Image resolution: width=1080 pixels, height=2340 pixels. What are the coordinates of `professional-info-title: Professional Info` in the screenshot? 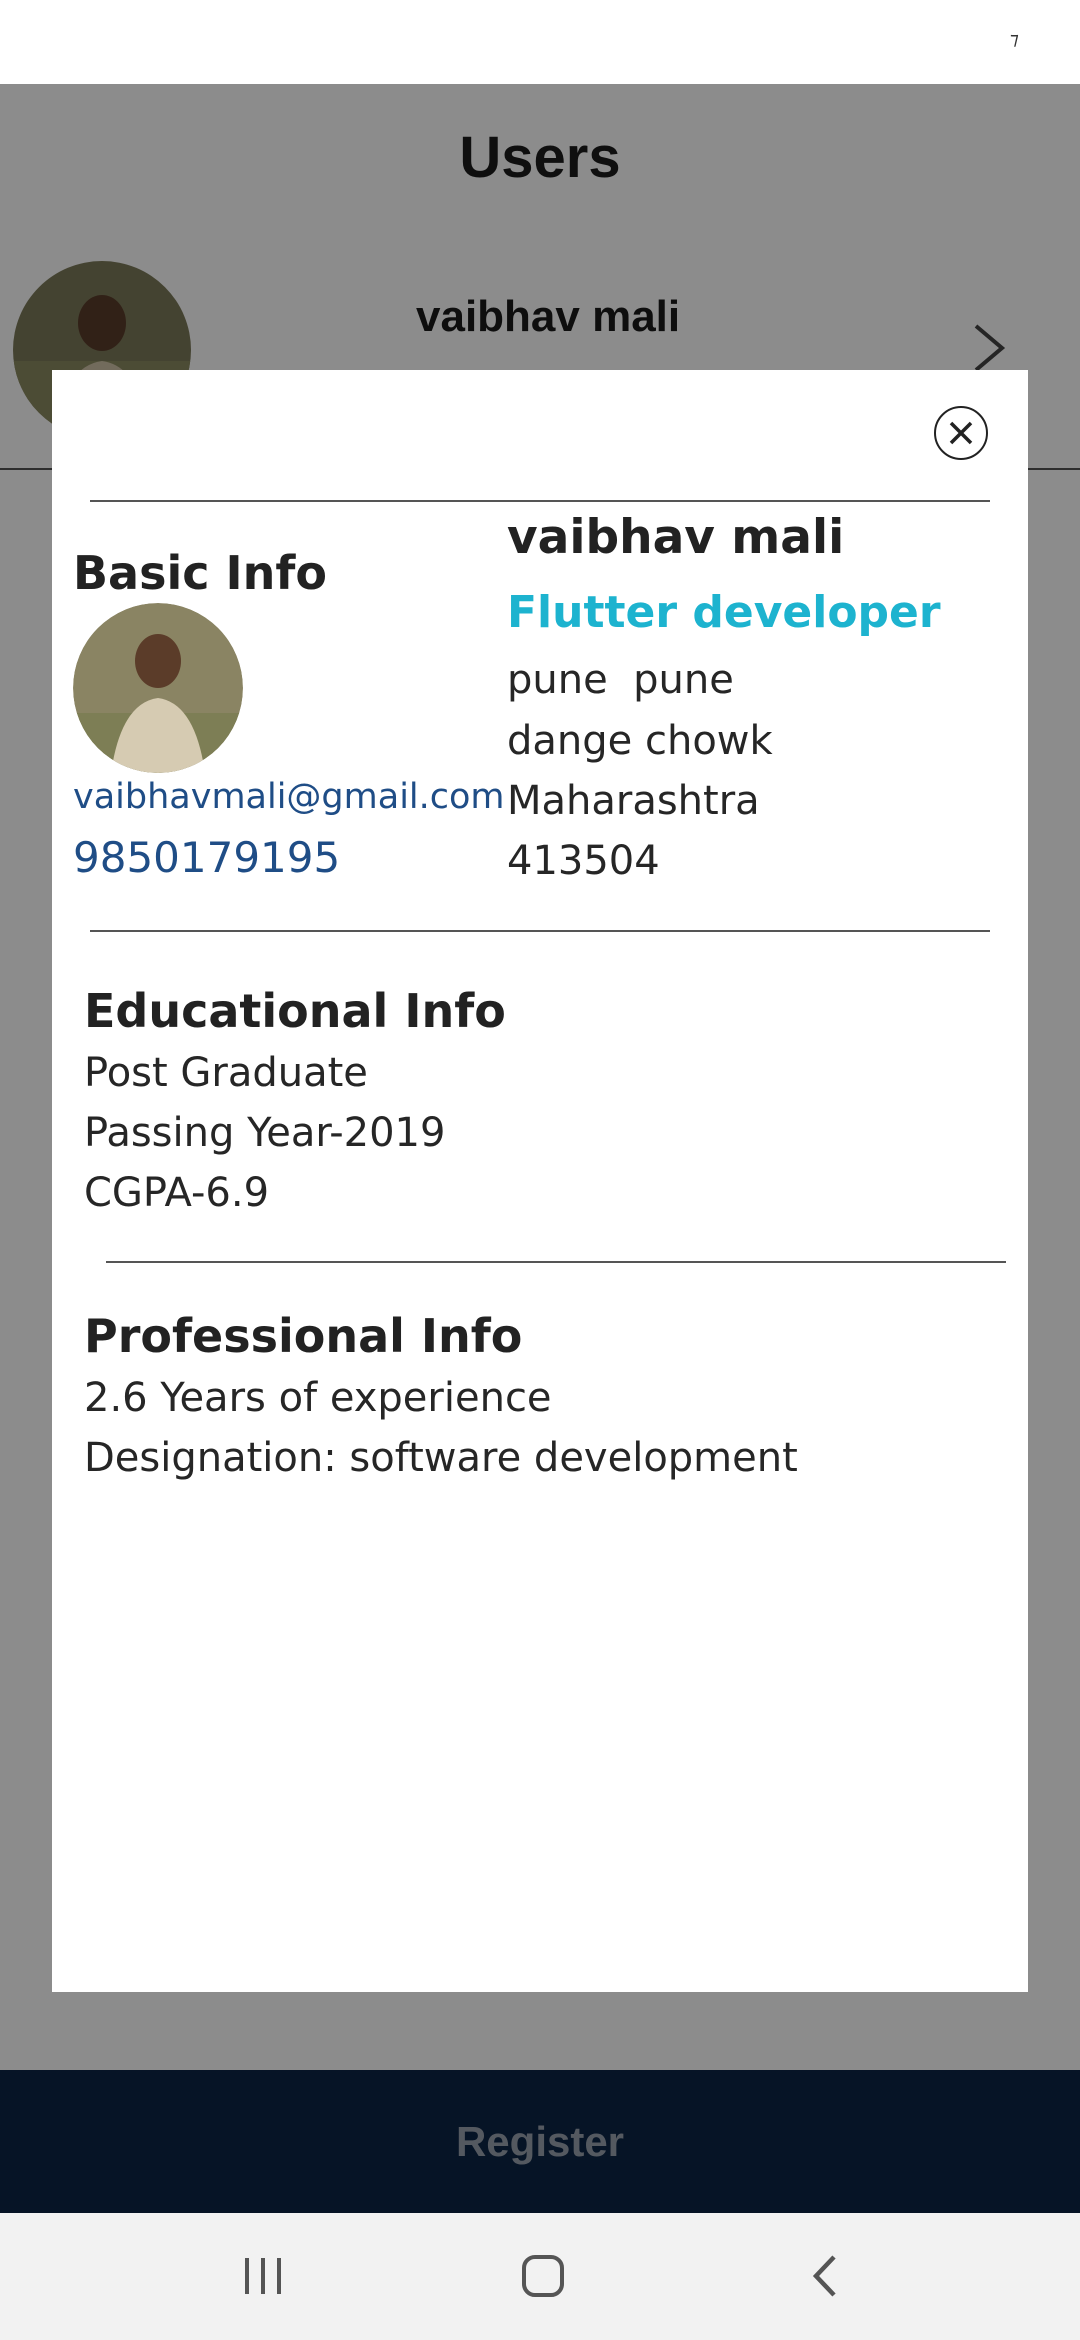 It's located at (303, 1336).